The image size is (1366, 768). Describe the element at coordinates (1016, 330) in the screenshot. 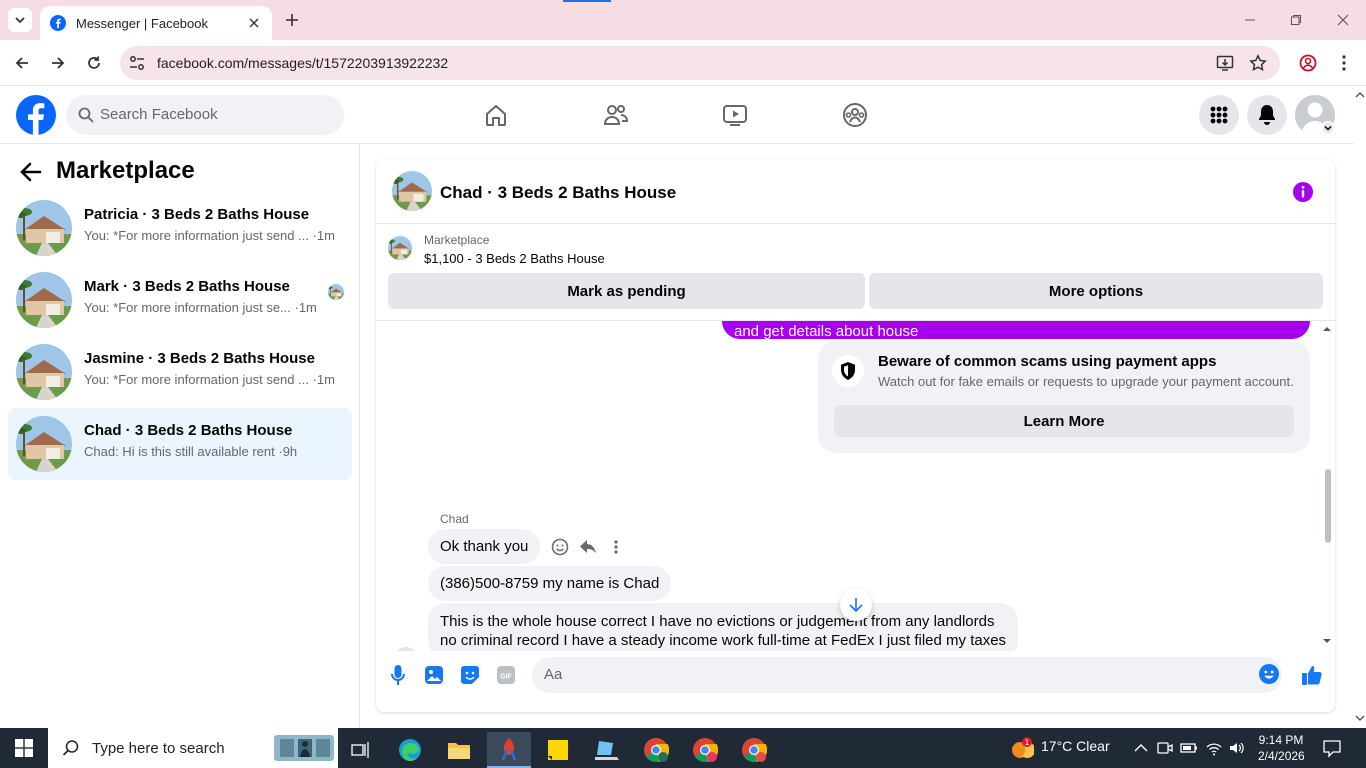

I see `sent-message: and get details about house` at that location.